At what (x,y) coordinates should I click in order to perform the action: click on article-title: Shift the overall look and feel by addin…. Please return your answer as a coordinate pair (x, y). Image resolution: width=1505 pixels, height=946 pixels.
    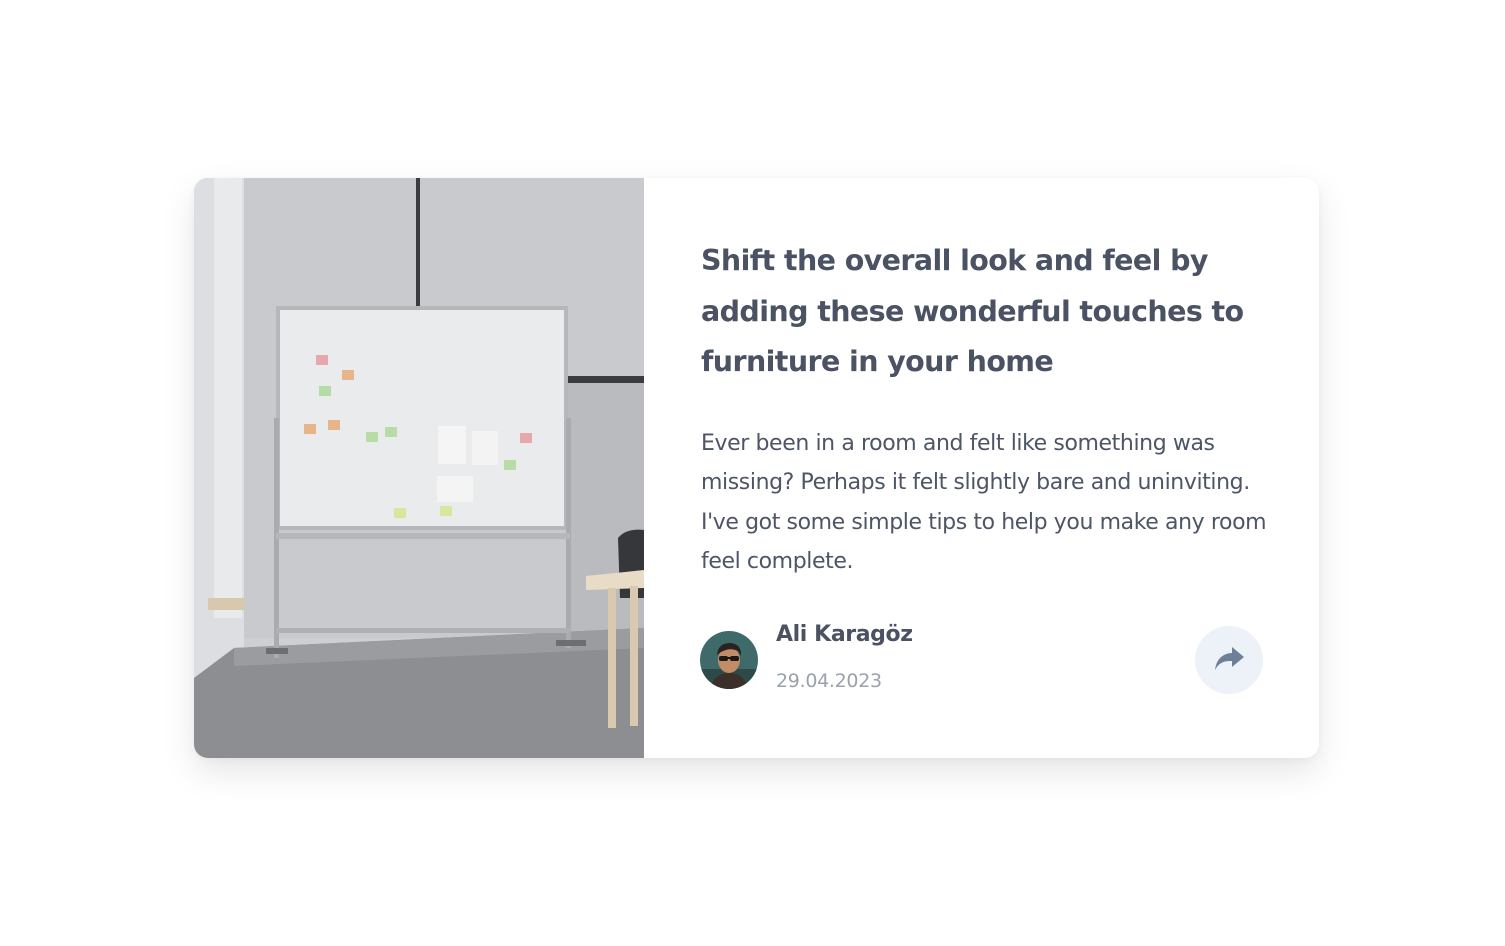
    Looking at the image, I should click on (972, 311).